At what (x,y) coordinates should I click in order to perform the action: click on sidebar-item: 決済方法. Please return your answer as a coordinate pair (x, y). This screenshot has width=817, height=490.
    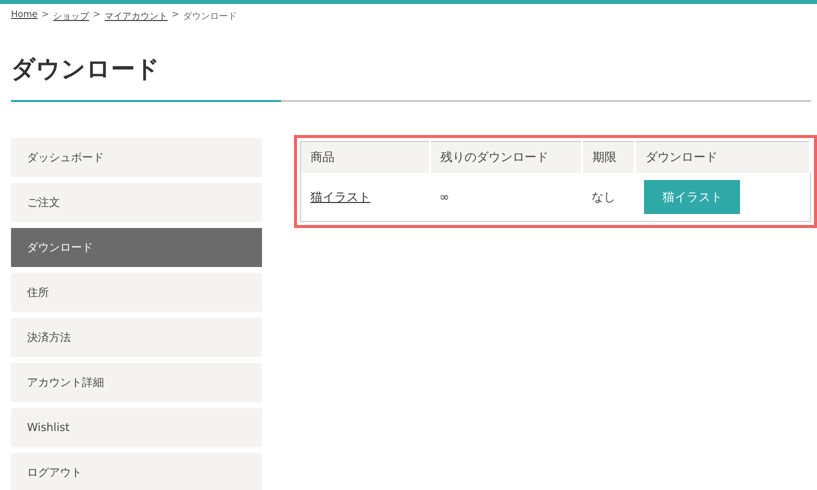
    Looking at the image, I should click on (136, 337).